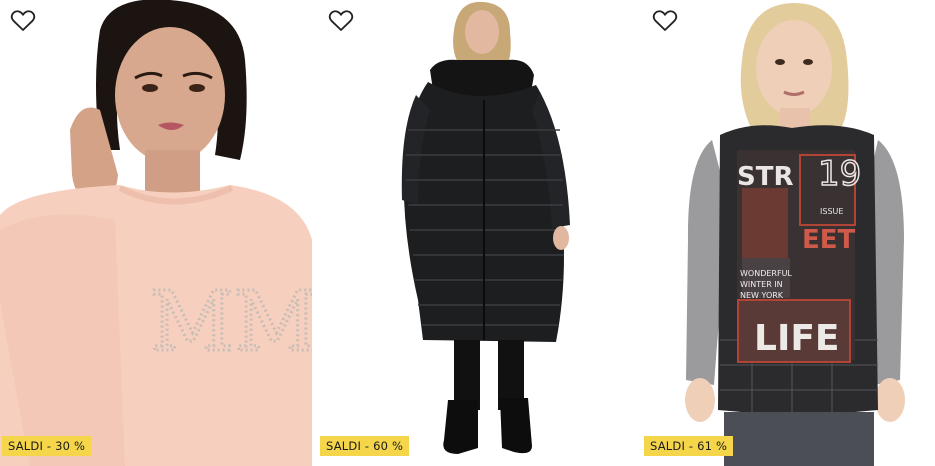 This screenshot has height=466, width=935. What do you see at coordinates (829, 240) in the screenshot?
I see `print-text-eet: EET` at bounding box center [829, 240].